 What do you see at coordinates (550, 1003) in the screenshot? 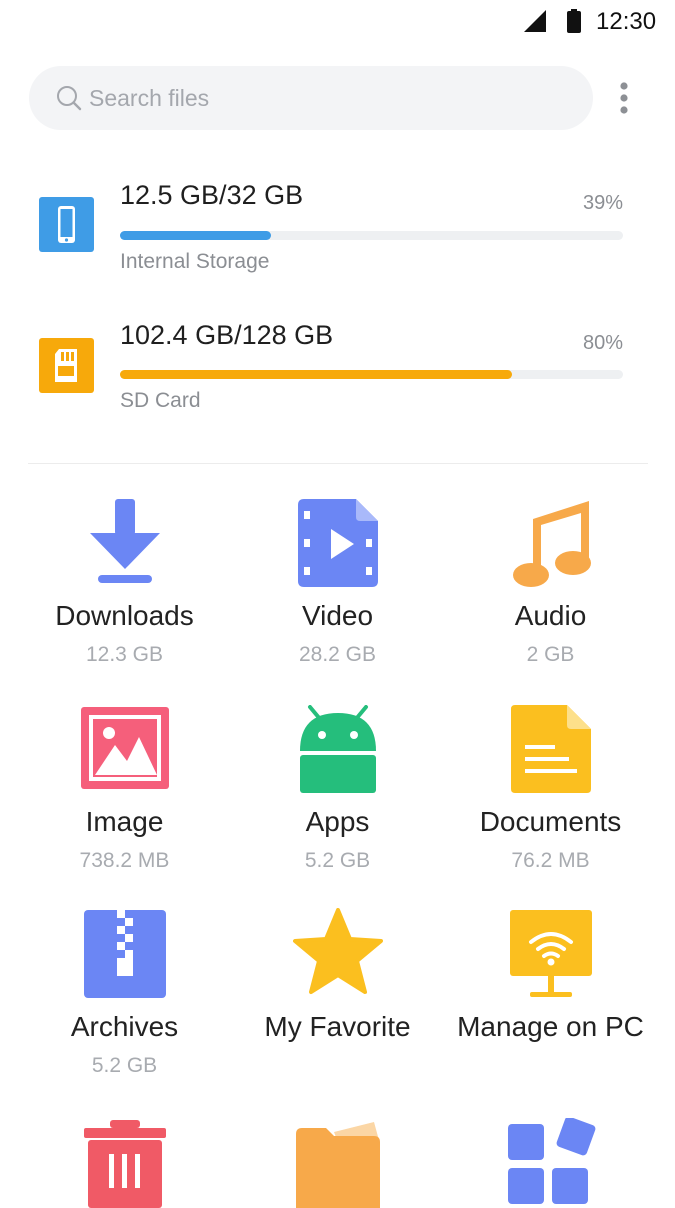
I see `category-manage-on-pc: Manage on PC` at bounding box center [550, 1003].